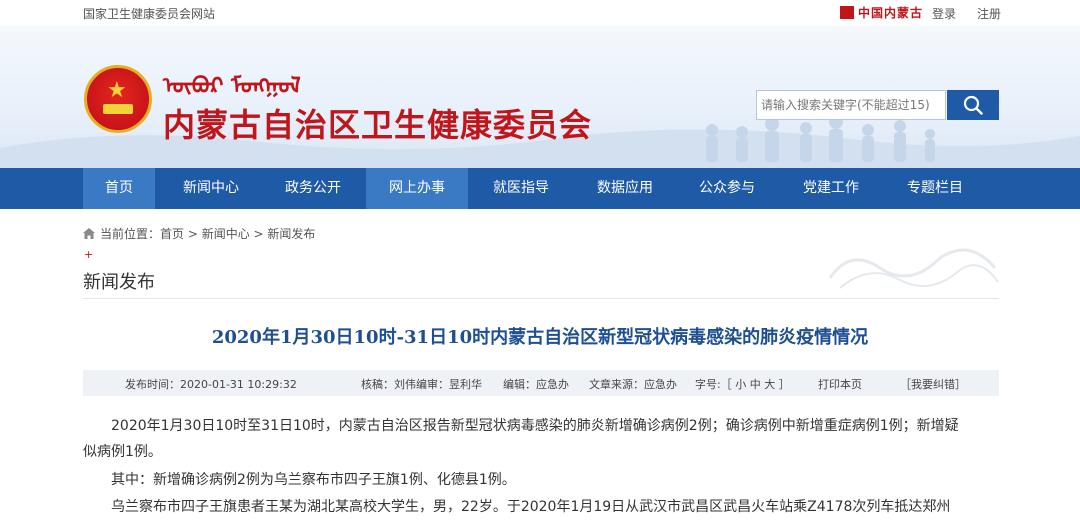 Image resolution: width=1080 pixels, height=520 pixels. Describe the element at coordinates (989, 13) in the screenshot. I see `register-link: 注册` at that location.